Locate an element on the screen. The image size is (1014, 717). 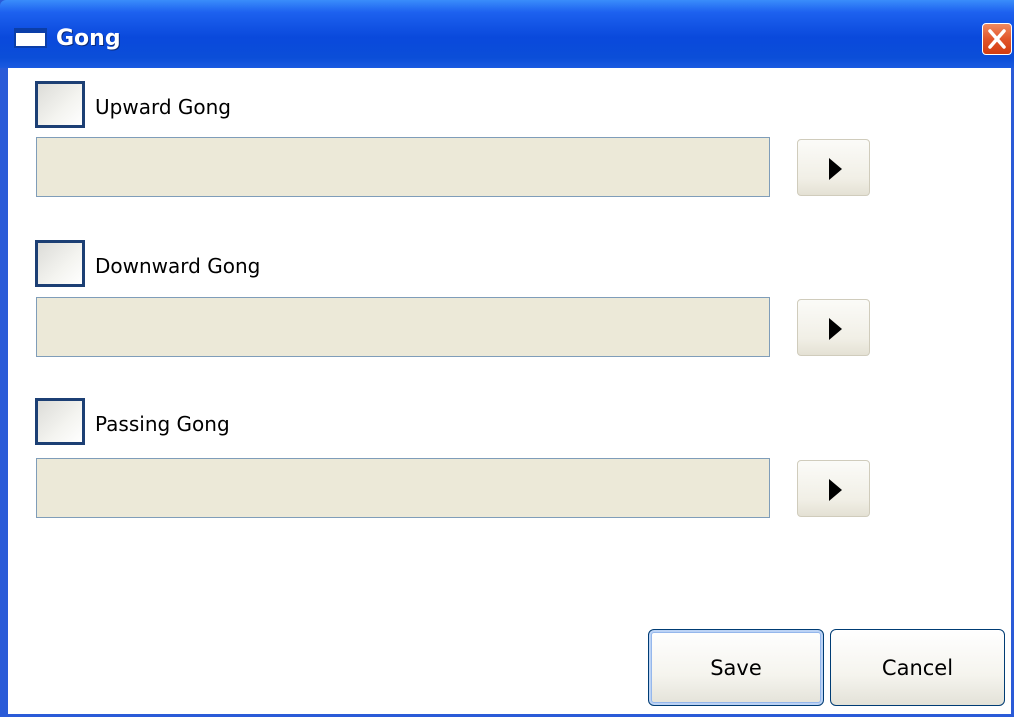
save-button: Save is located at coordinates (736, 667).